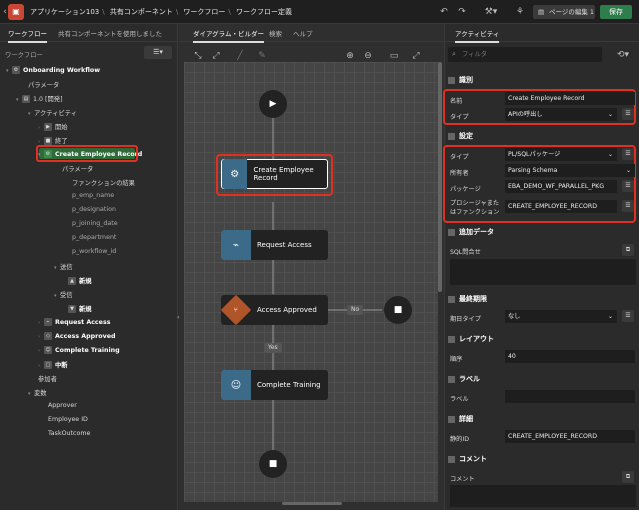  Describe the element at coordinates (110, 33) in the screenshot. I see `tab-shared-components: 共有コンポーネントを使用しました` at that location.